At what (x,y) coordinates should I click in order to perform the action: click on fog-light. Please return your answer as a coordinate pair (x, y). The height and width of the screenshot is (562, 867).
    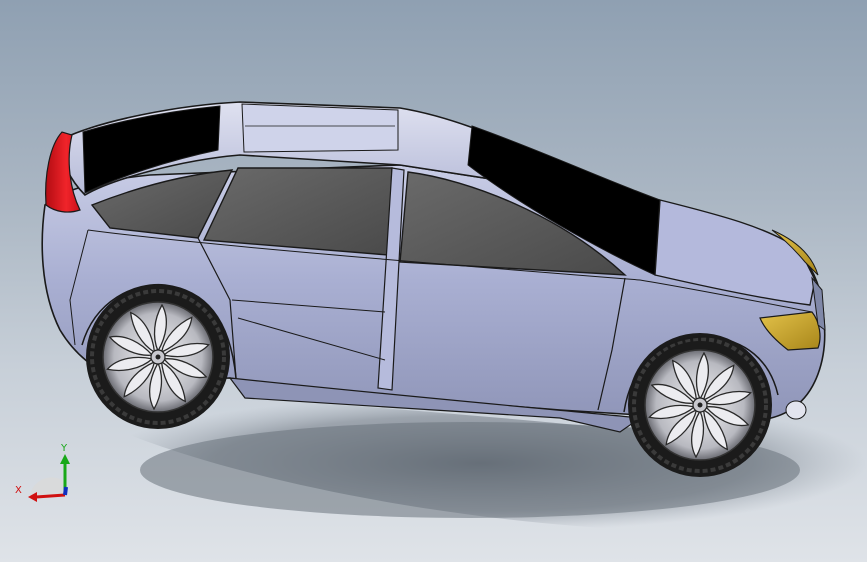
    Looking at the image, I should click on (796, 410).